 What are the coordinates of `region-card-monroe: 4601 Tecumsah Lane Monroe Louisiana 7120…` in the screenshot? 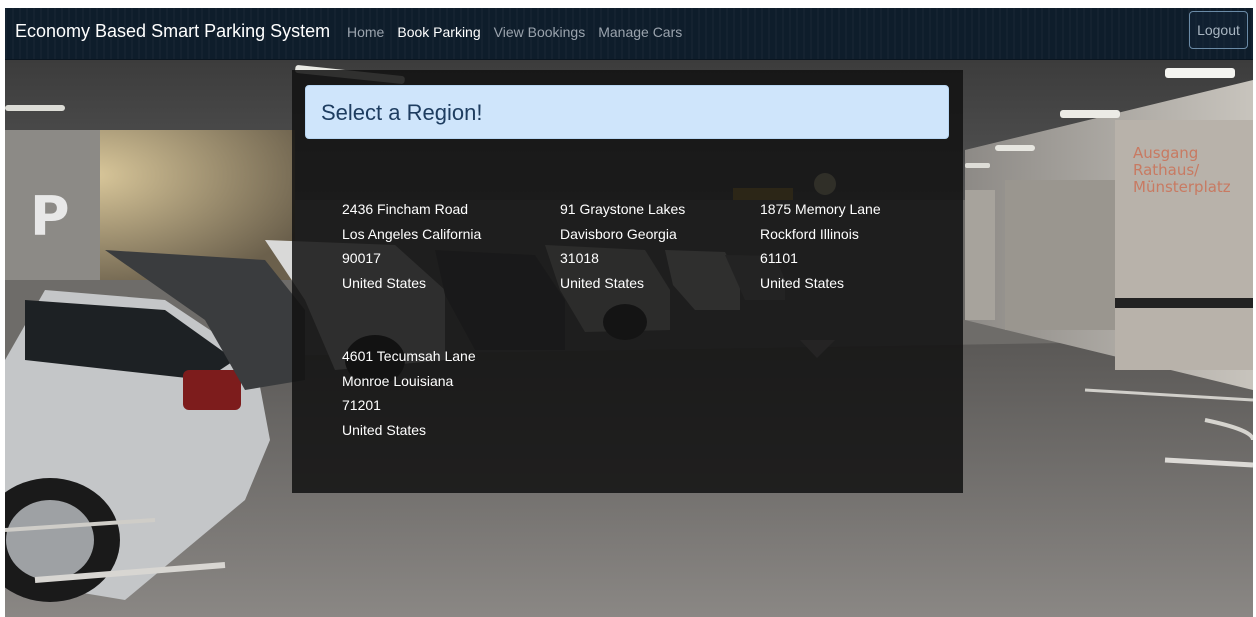 It's located at (409, 393).